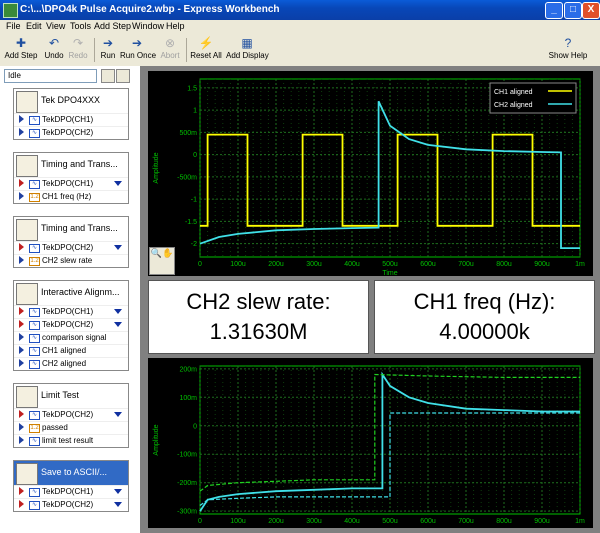  Describe the element at coordinates (54, 48) in the screenshot. I see `undo-button: ↶ Undo` at that location.